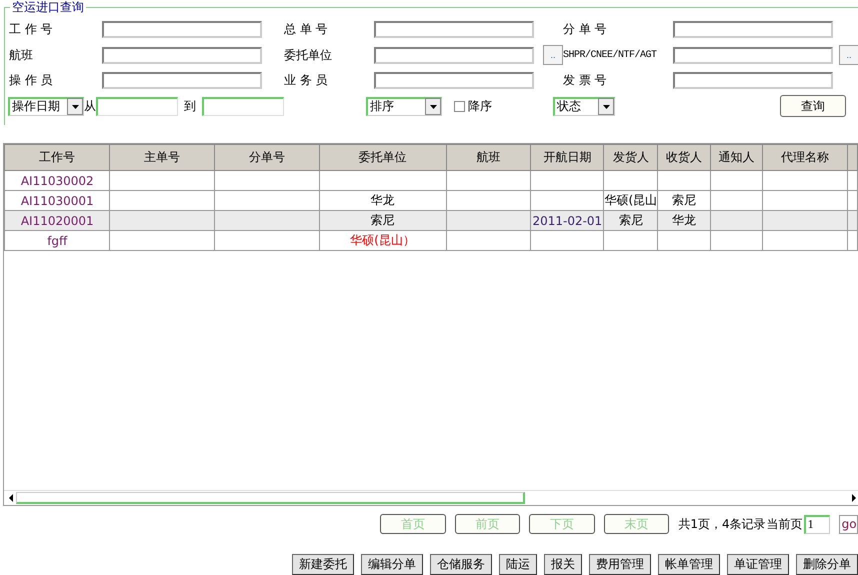  Describe the element at coordinates (567, 221) in the screenshot. I see `table-cell: 2011-02-01` at that location.